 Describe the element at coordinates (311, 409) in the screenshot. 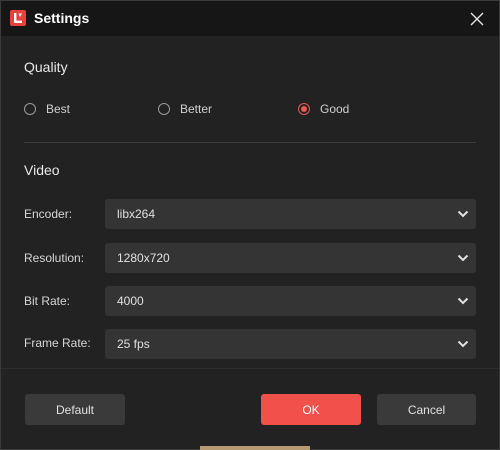

I see `ok-button: OK` at that location.